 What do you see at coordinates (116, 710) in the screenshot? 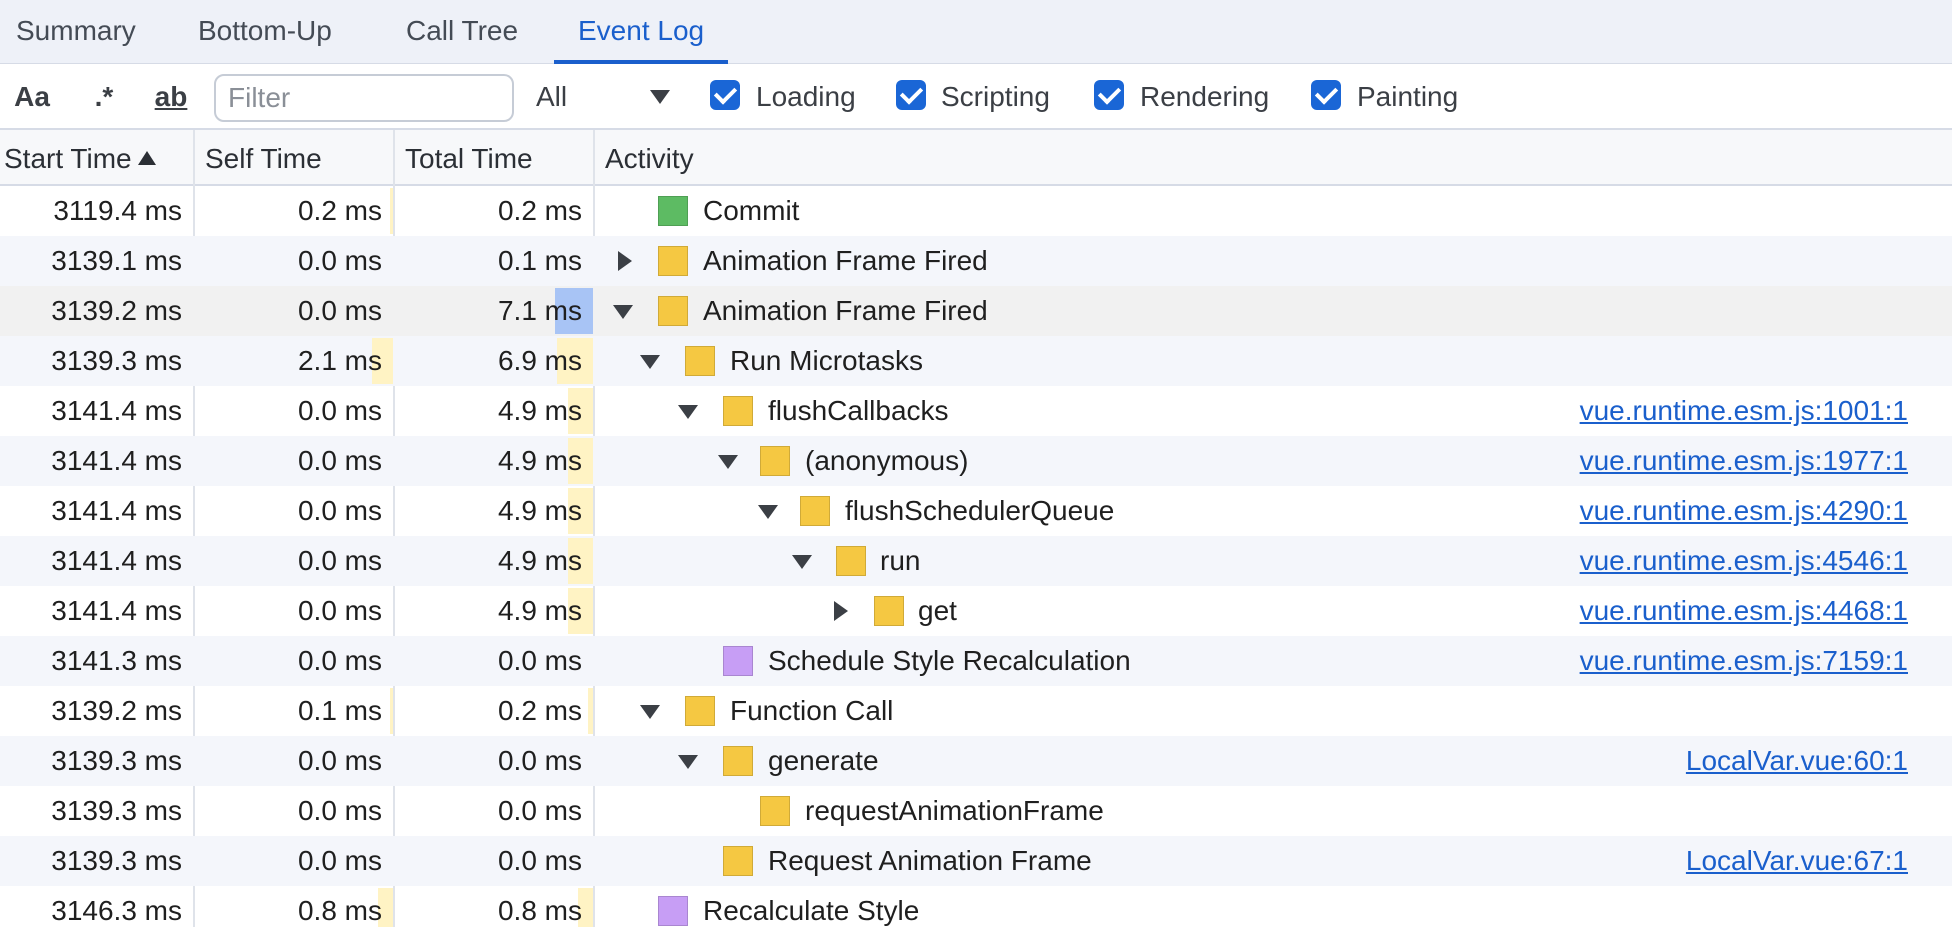
I see `start-time-cell: 3139.2 ms` at bounding box center [116, 710].